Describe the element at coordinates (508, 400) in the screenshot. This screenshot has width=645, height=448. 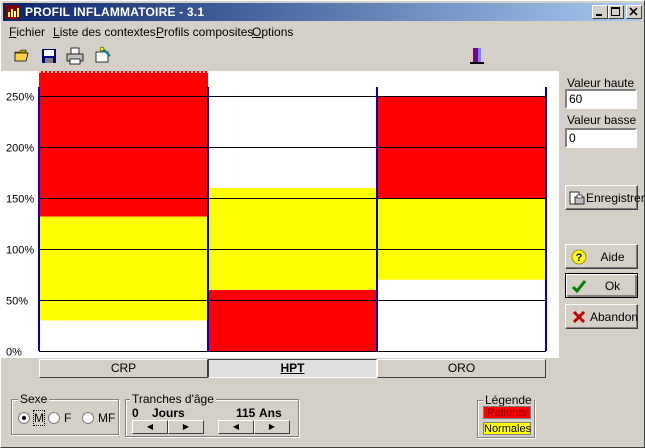
I see `legende-title: Légende` at that location.